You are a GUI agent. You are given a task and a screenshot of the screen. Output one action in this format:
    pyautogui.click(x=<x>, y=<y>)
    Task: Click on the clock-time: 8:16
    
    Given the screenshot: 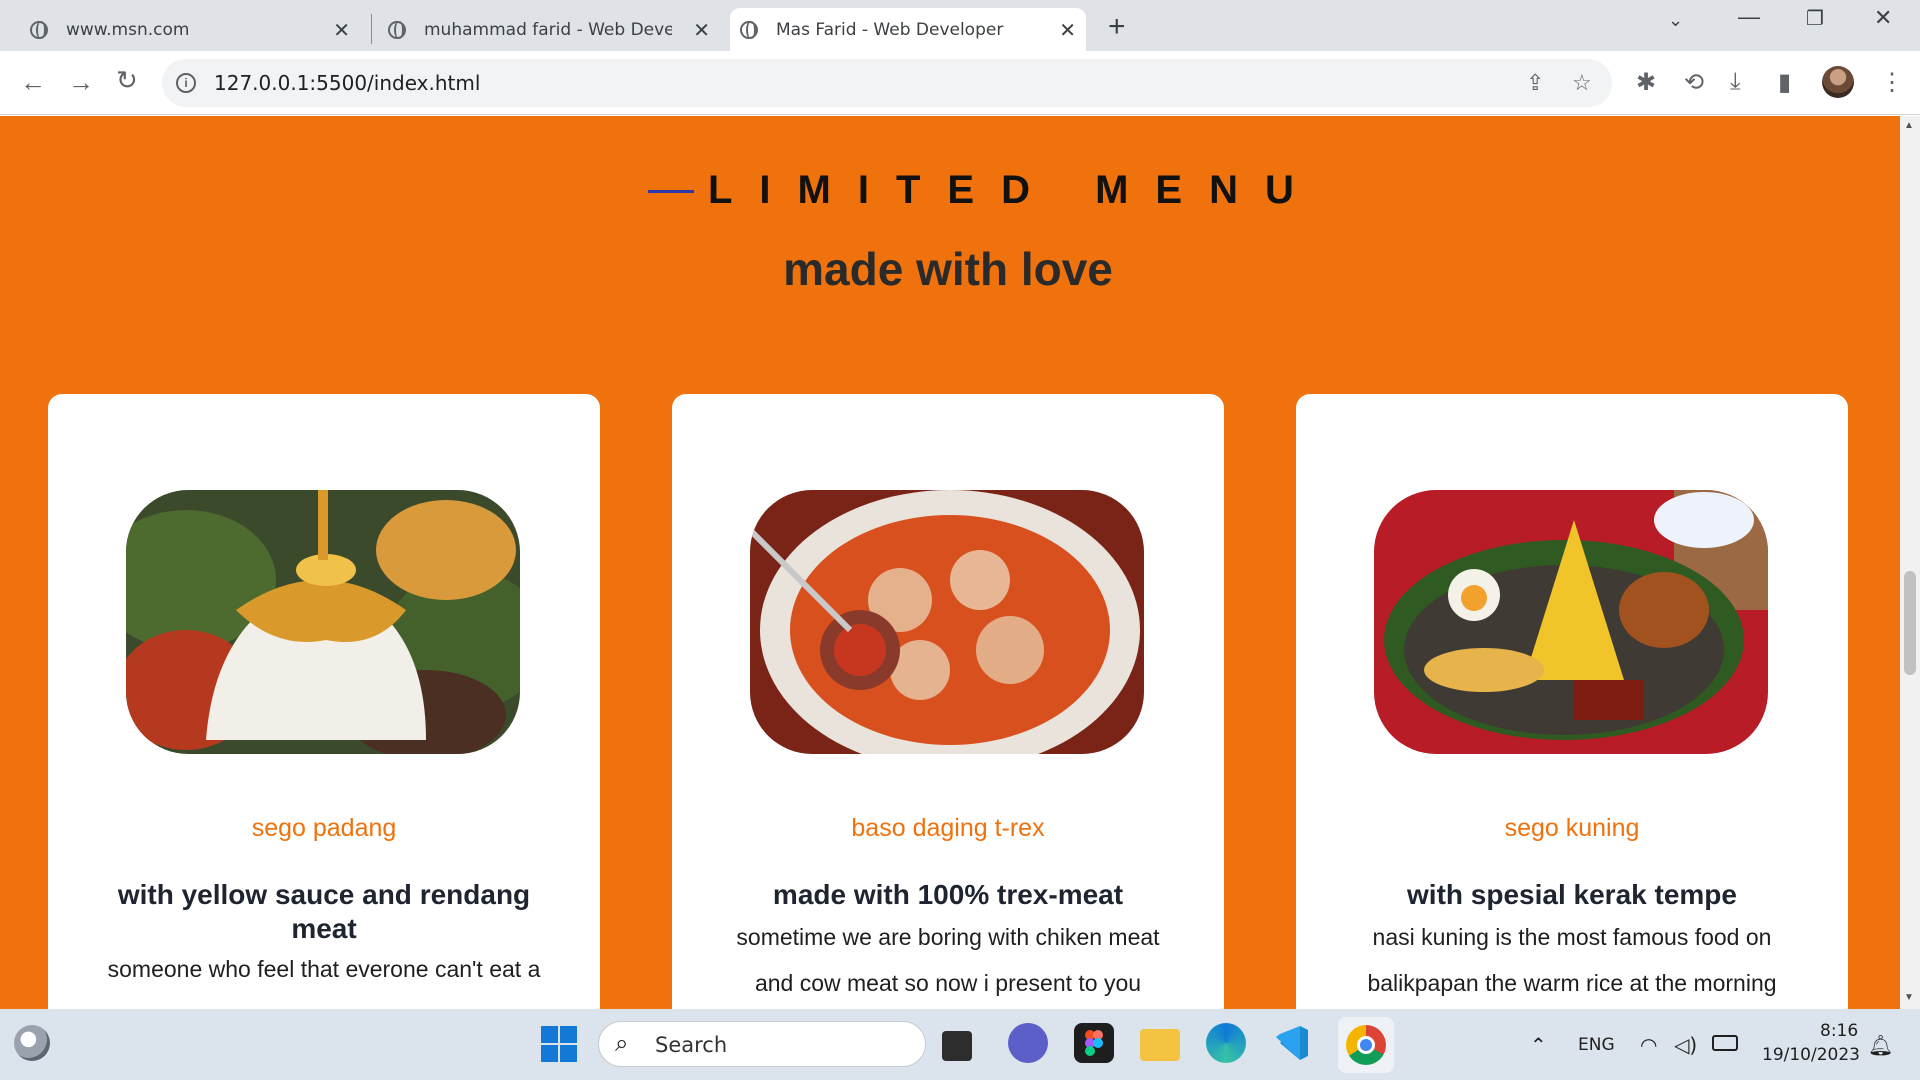 What is the action you would take?
    pyautogui.click(x=1839, y=1031)
    